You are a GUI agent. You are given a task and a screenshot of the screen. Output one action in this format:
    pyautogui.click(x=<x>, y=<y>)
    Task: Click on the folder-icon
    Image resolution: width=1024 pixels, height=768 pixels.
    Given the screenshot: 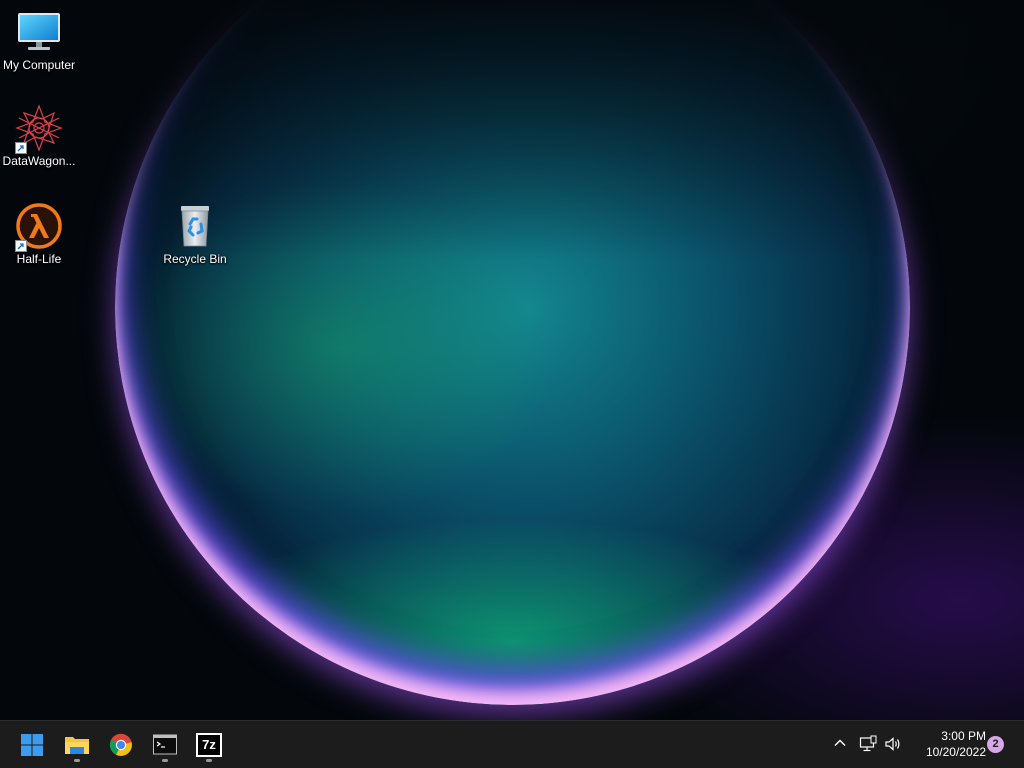 What is the action you would take?
    pyautogui.click(x=77, y=745)
    